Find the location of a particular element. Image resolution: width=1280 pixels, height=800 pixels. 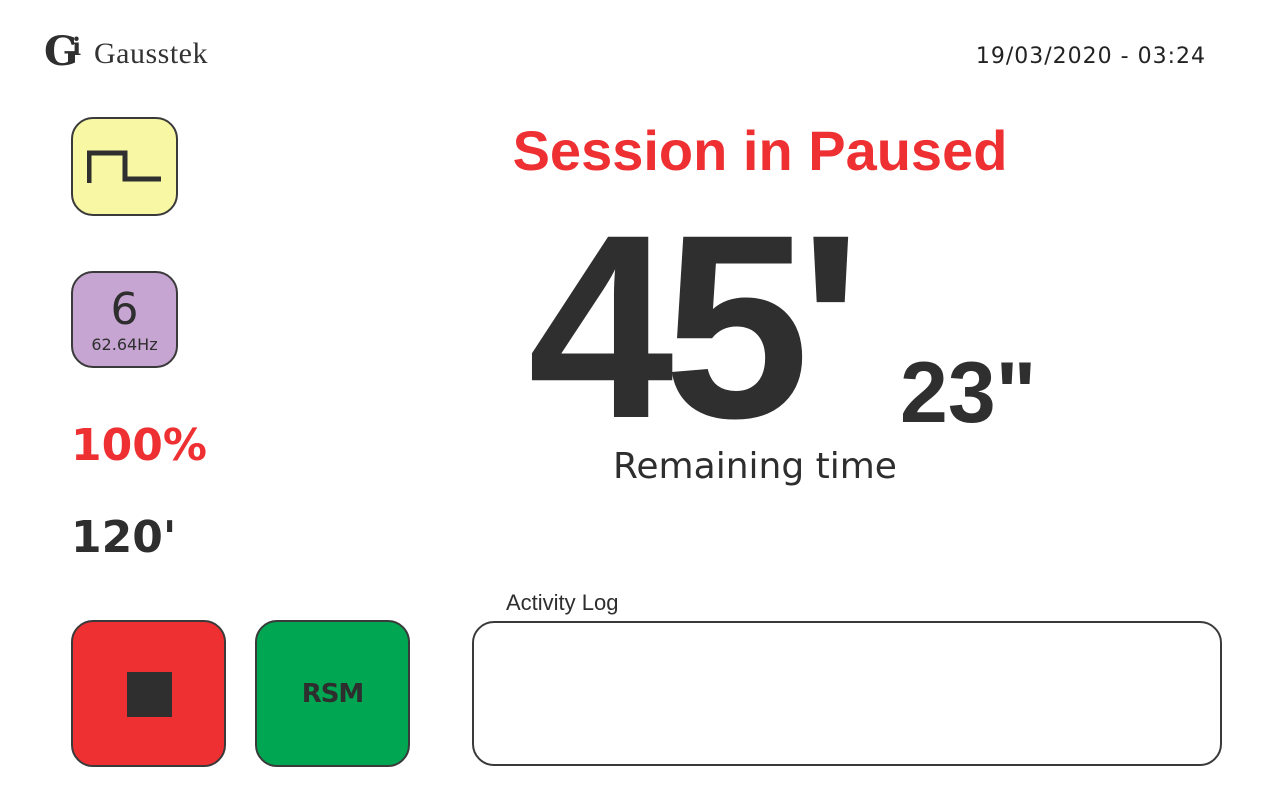

waveform-button is located at coordinates (124, 166).